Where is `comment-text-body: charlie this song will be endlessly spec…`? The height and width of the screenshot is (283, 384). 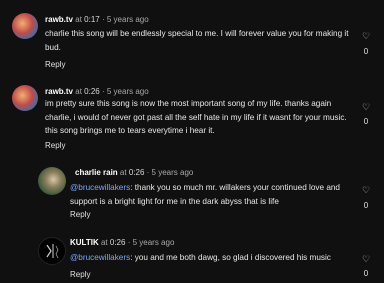
comment-text-body: charlie this song will be endlessly spec… is located at coordinates (197, 40).